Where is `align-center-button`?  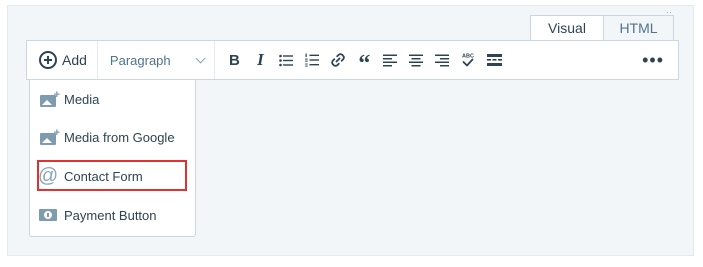 align-center-button is located at coordinates (416, 60).